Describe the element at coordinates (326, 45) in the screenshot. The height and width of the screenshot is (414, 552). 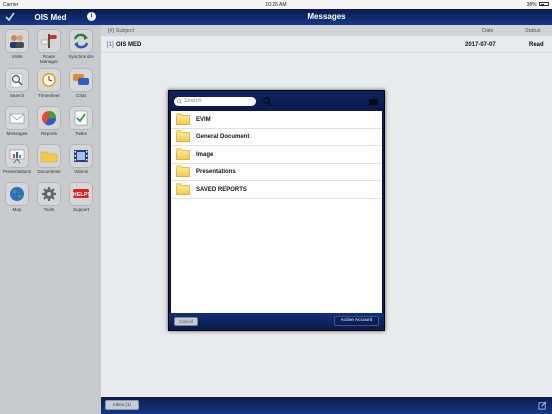
I see `table-row: [1] OIS MED 2017-07-07 Read` at that location.